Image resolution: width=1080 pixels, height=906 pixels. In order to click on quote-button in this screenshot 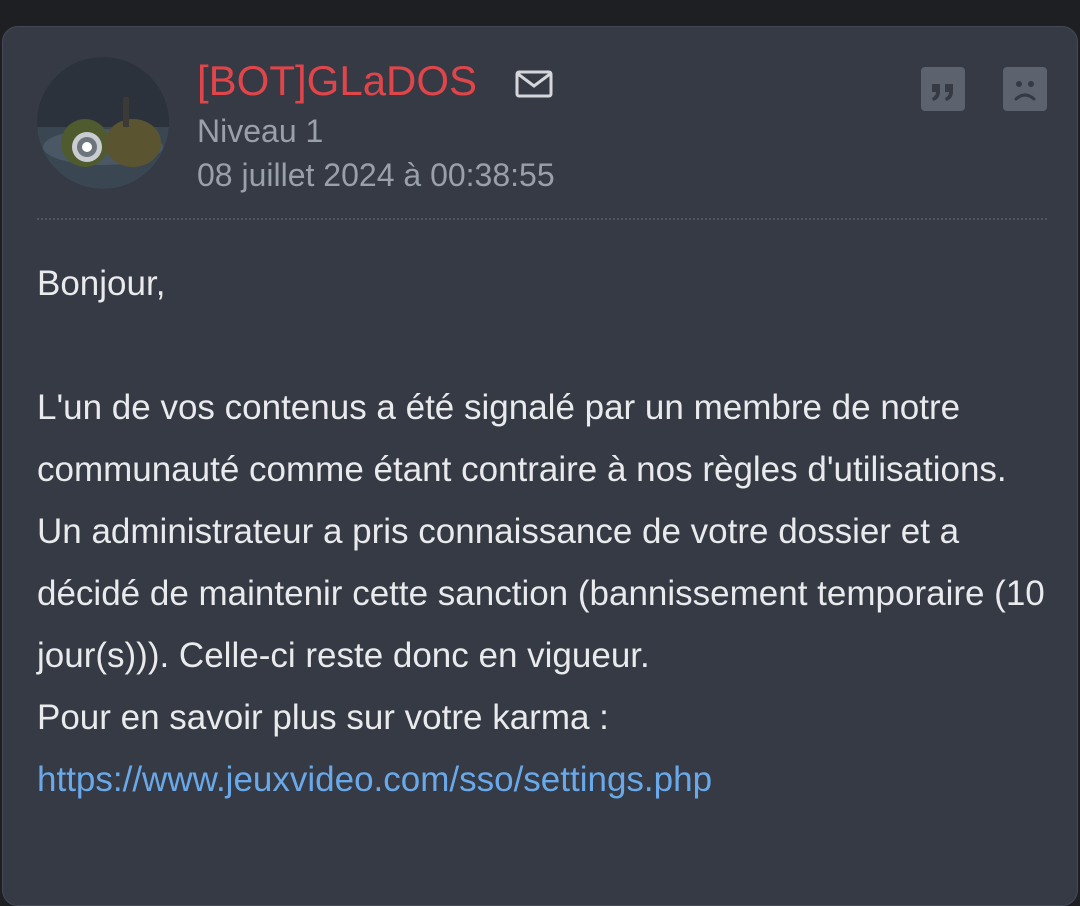, I will do `click(943, 89)`.